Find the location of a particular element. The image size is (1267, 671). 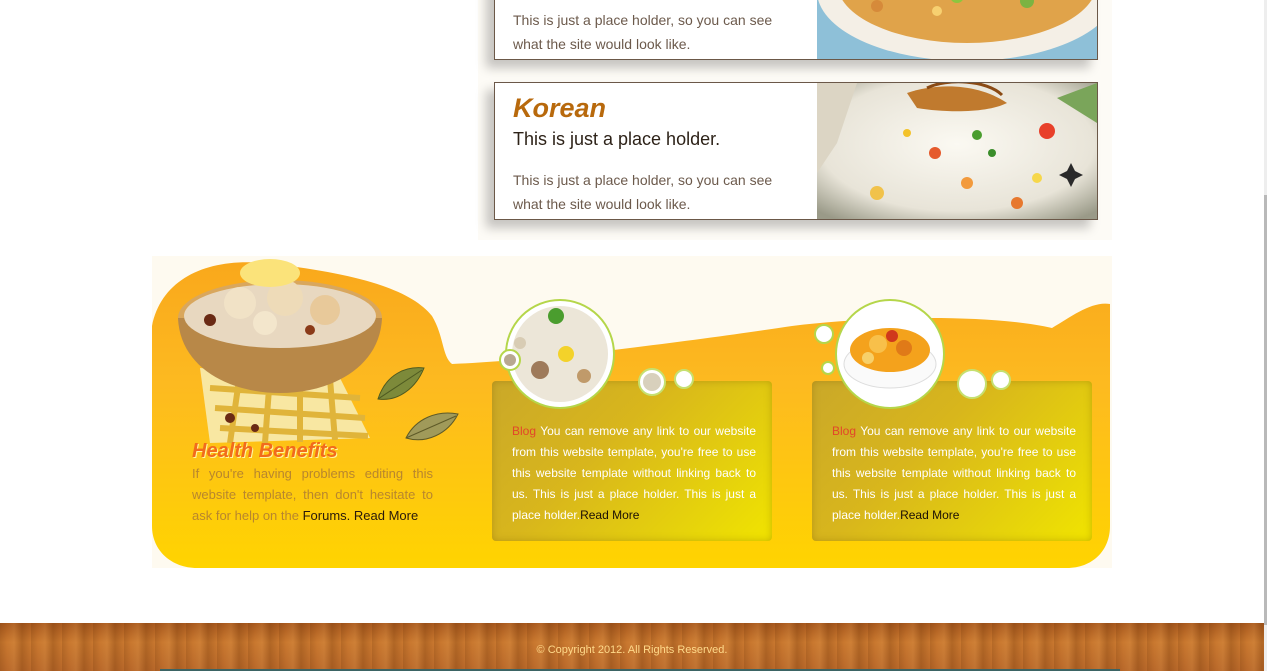

card-subtitle: This is just a place holder. is located at coordinates (617, 139).